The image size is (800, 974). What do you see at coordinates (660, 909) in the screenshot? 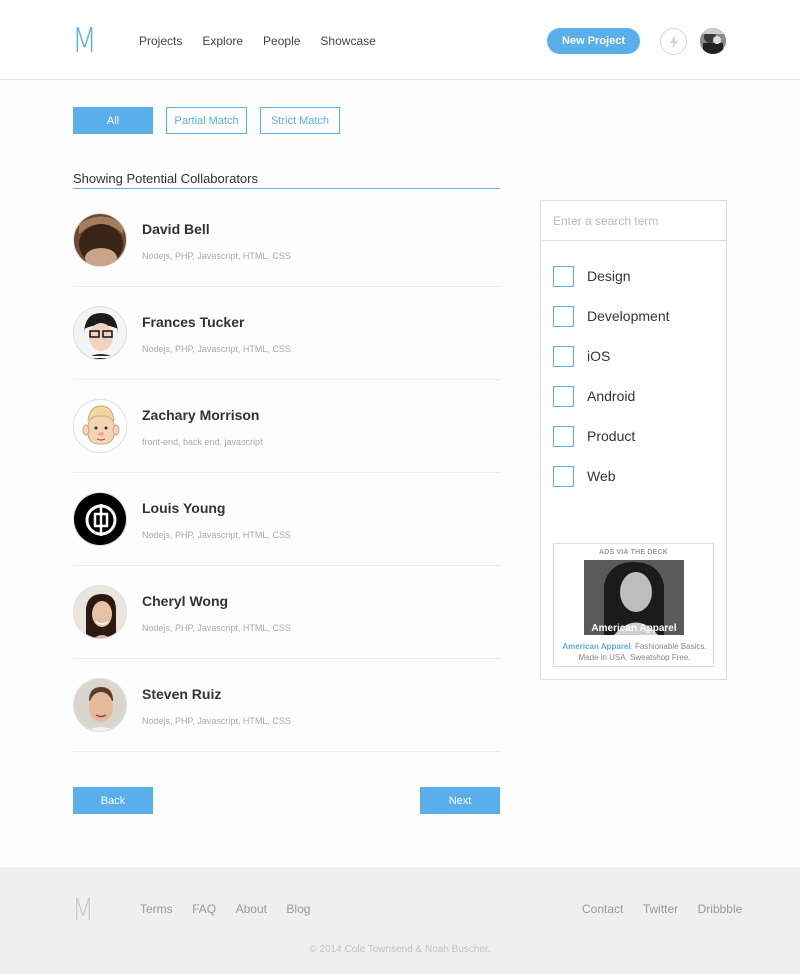
I see `footer-link-twitter: Twitter` at bounding box center [660, 909].